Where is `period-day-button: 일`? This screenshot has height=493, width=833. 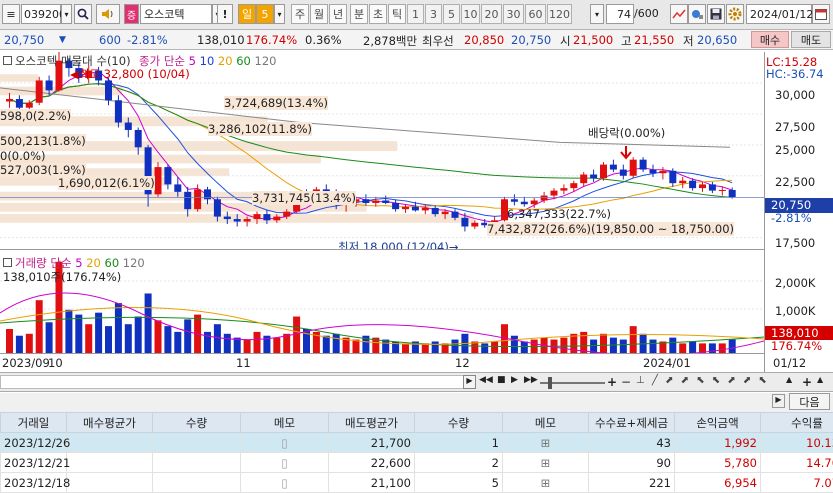 period-day-button: 일 is located at coordinates (247, 14).